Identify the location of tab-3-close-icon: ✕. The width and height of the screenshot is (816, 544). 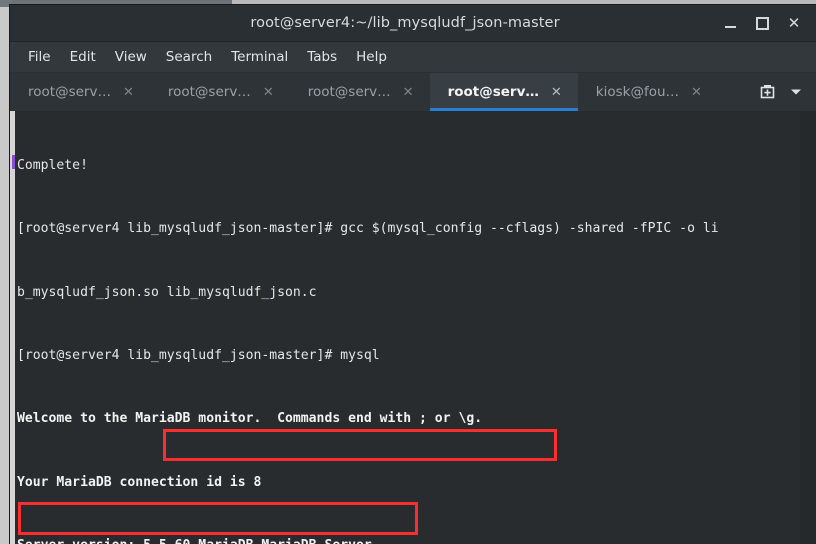
(408, 92).